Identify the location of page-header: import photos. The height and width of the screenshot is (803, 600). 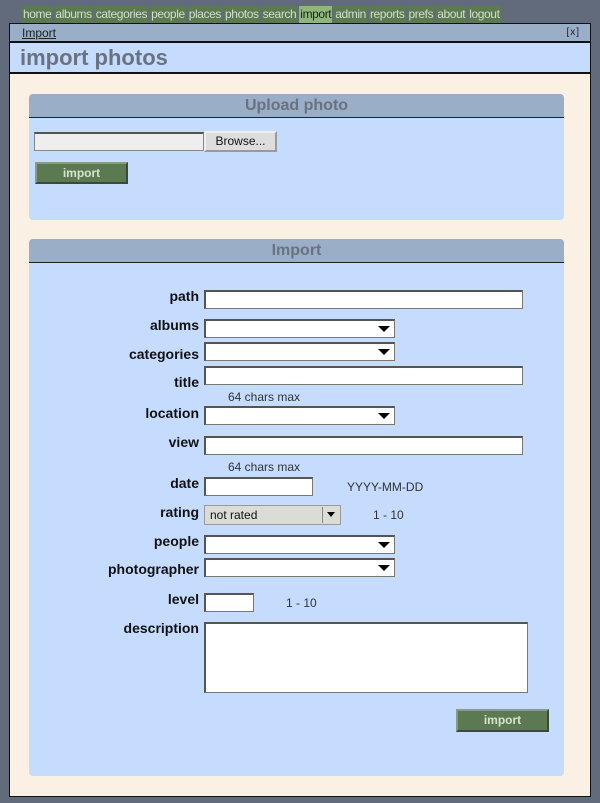
(300, 58).